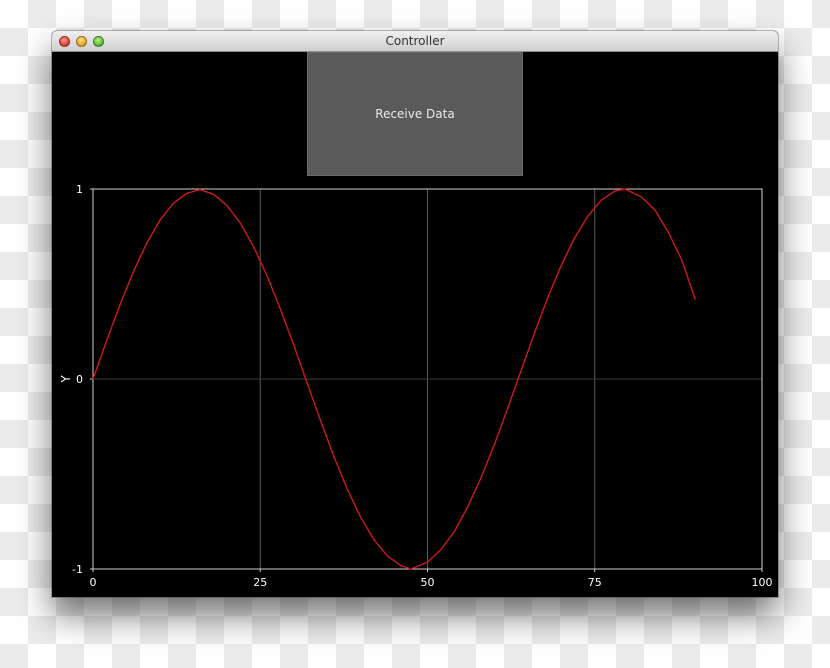  Describe the element at coordinates (260, 582) in the screenshot. I see `x-tick-label: 25` at that location.